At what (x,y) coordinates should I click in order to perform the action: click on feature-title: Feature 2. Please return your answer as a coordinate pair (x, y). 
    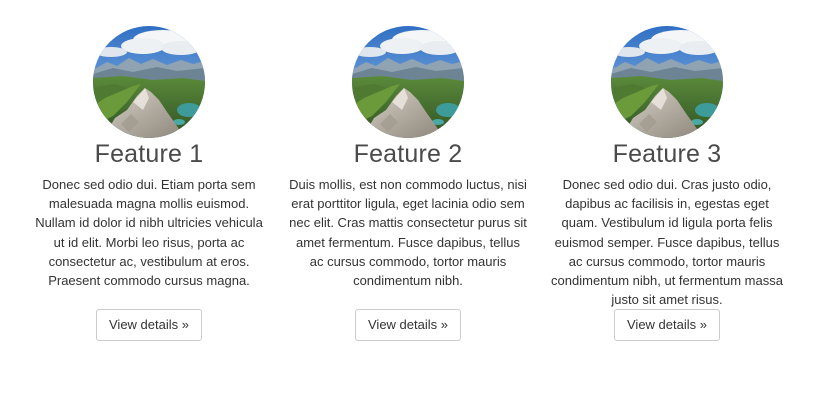
    Looking at the image, I should click on (408, 154).